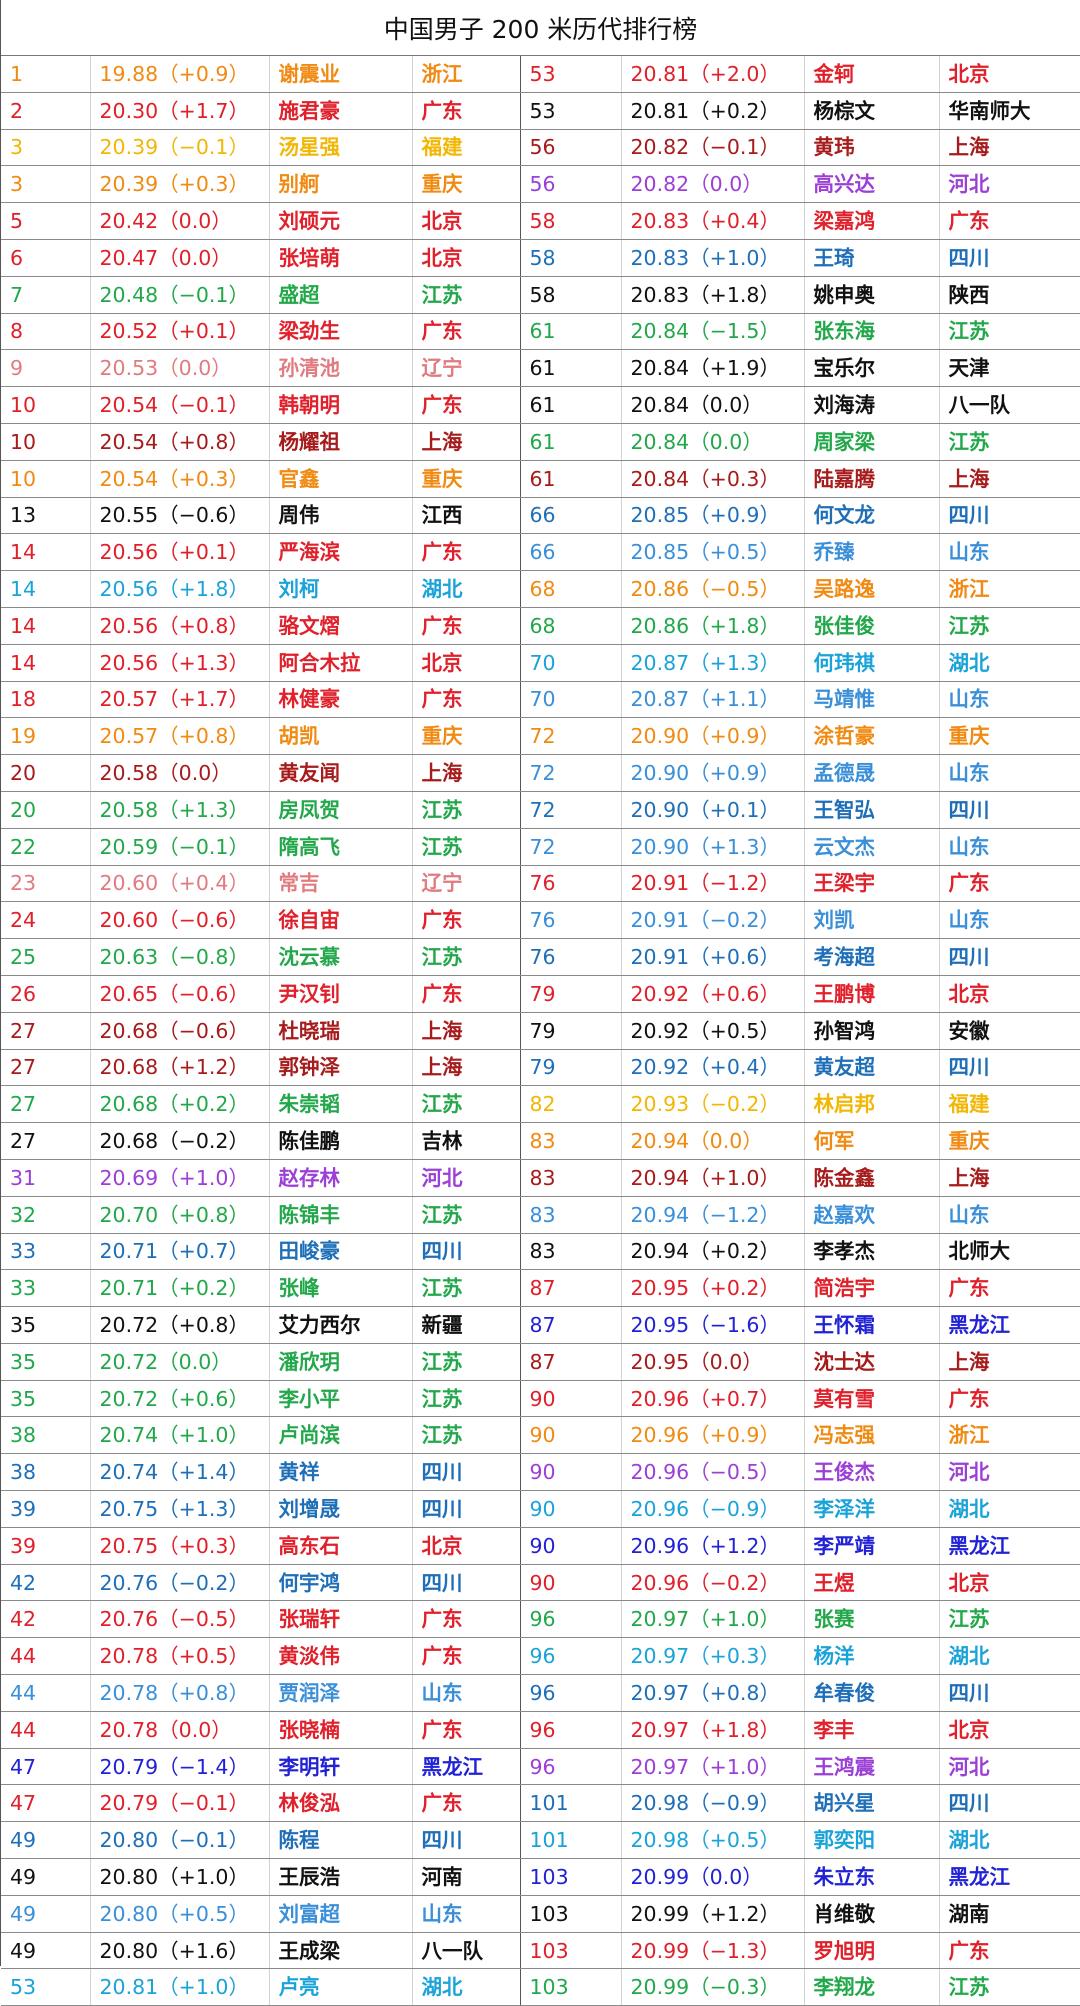 The image size is (1080, 2006). What do you see at coordinates (712, 552) in the screenshot?
I see `right-time-cell: 20.85（+0.5）` at bounding box center [712, 552].